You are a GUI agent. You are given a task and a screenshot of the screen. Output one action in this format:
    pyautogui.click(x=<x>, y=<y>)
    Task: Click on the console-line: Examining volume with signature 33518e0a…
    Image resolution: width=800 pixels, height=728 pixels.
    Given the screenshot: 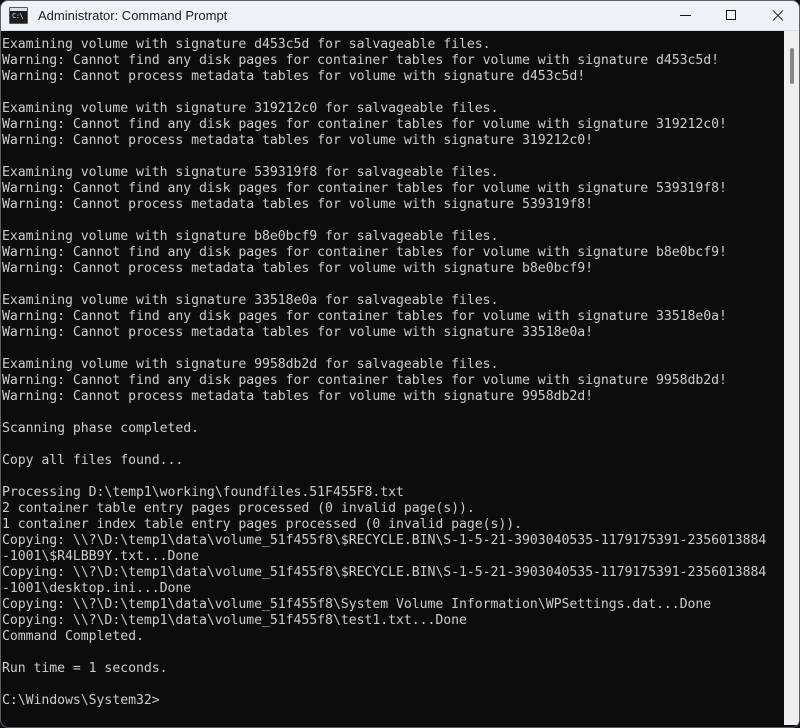 What is the action you would take?
    pyautogui.click(x=250, y=300)
    